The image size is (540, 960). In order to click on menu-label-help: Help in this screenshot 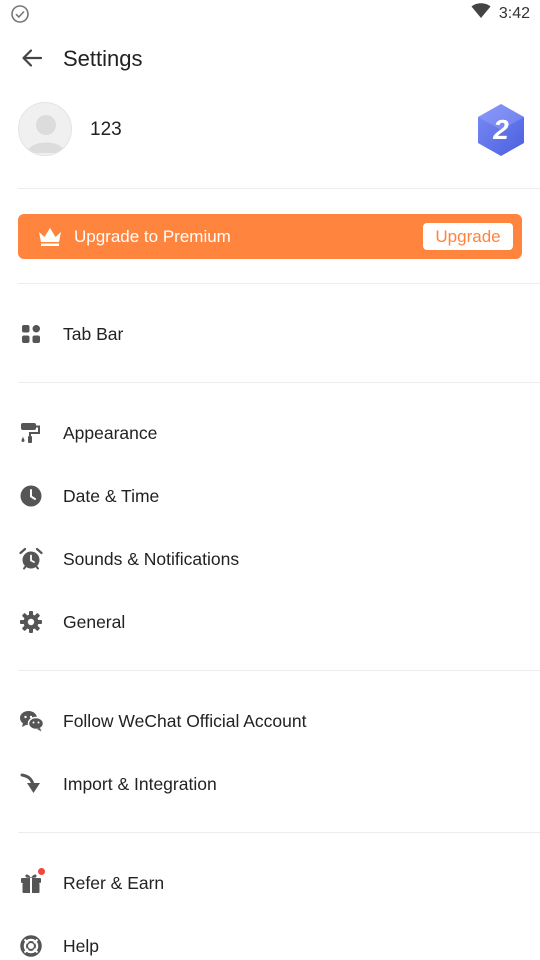, I will do `click(81, 946)`.